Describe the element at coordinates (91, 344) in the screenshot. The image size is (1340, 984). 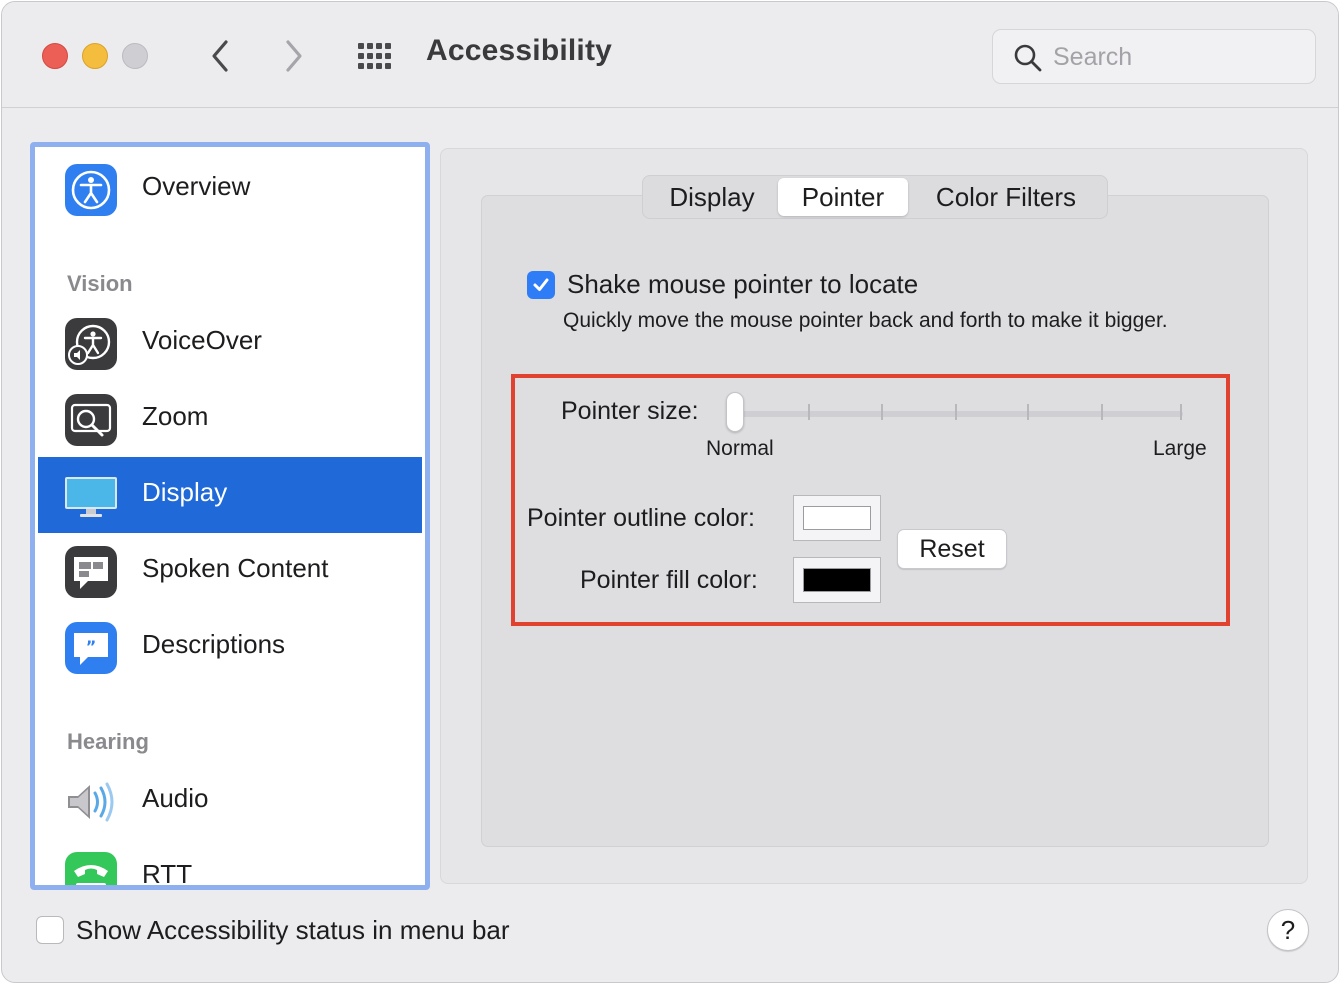
I see `voiceover-icon` at that location.